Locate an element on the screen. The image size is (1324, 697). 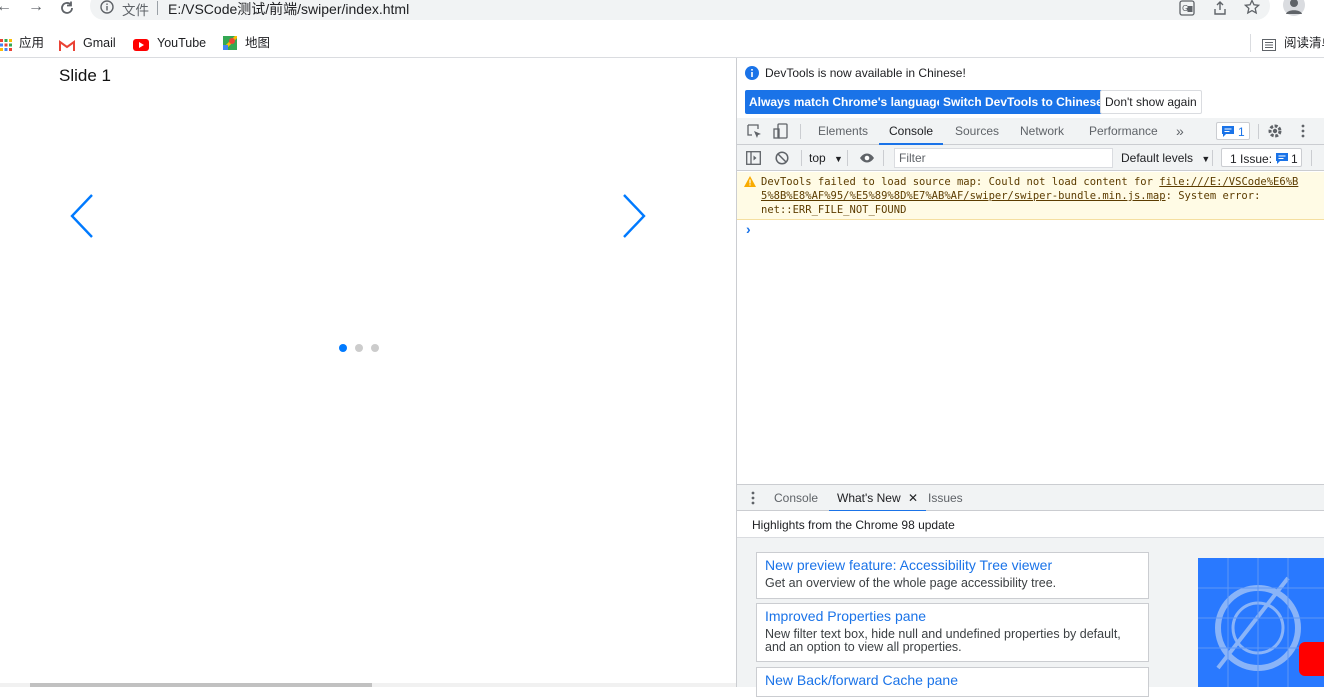
switch-to-chinese-button: Switch DevTools to Chinese is located at coordinates (1023, 102).